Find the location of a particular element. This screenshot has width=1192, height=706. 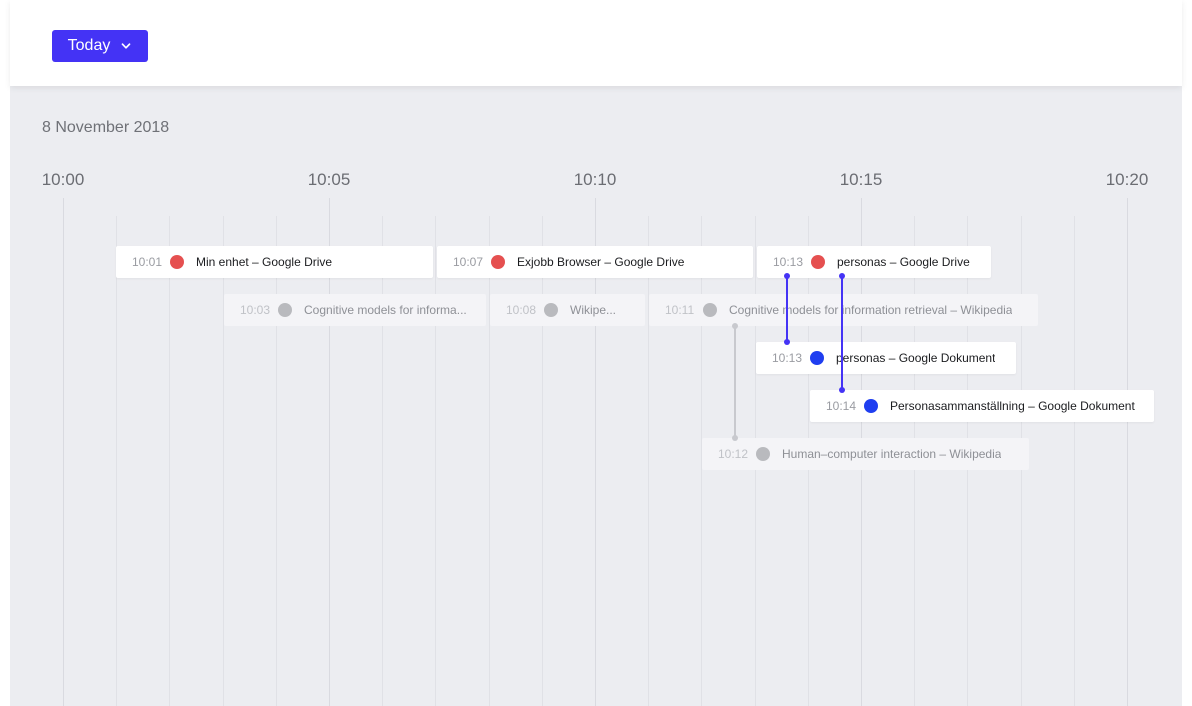

card-title: personas – Google Dokument is located at coordinates (916, 358).